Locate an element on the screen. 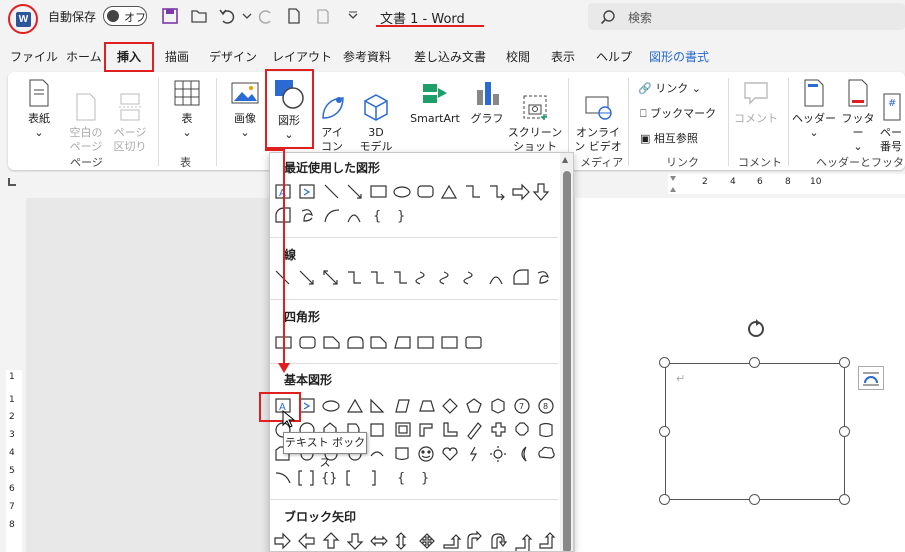 The height and width of the screenshot is (552, 905). line-shapes-icons is located at coordinates (415, 278).